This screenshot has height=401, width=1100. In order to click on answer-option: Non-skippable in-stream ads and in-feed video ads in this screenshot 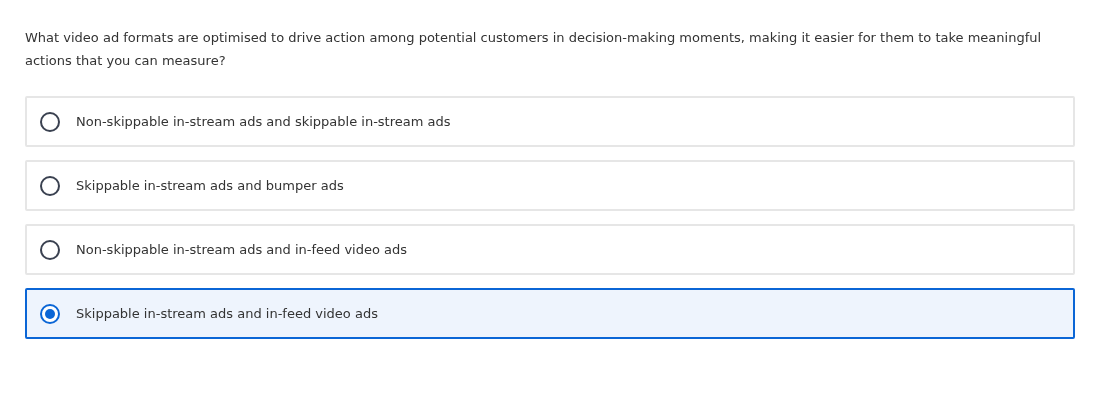, I will do `click(550, 249)`.